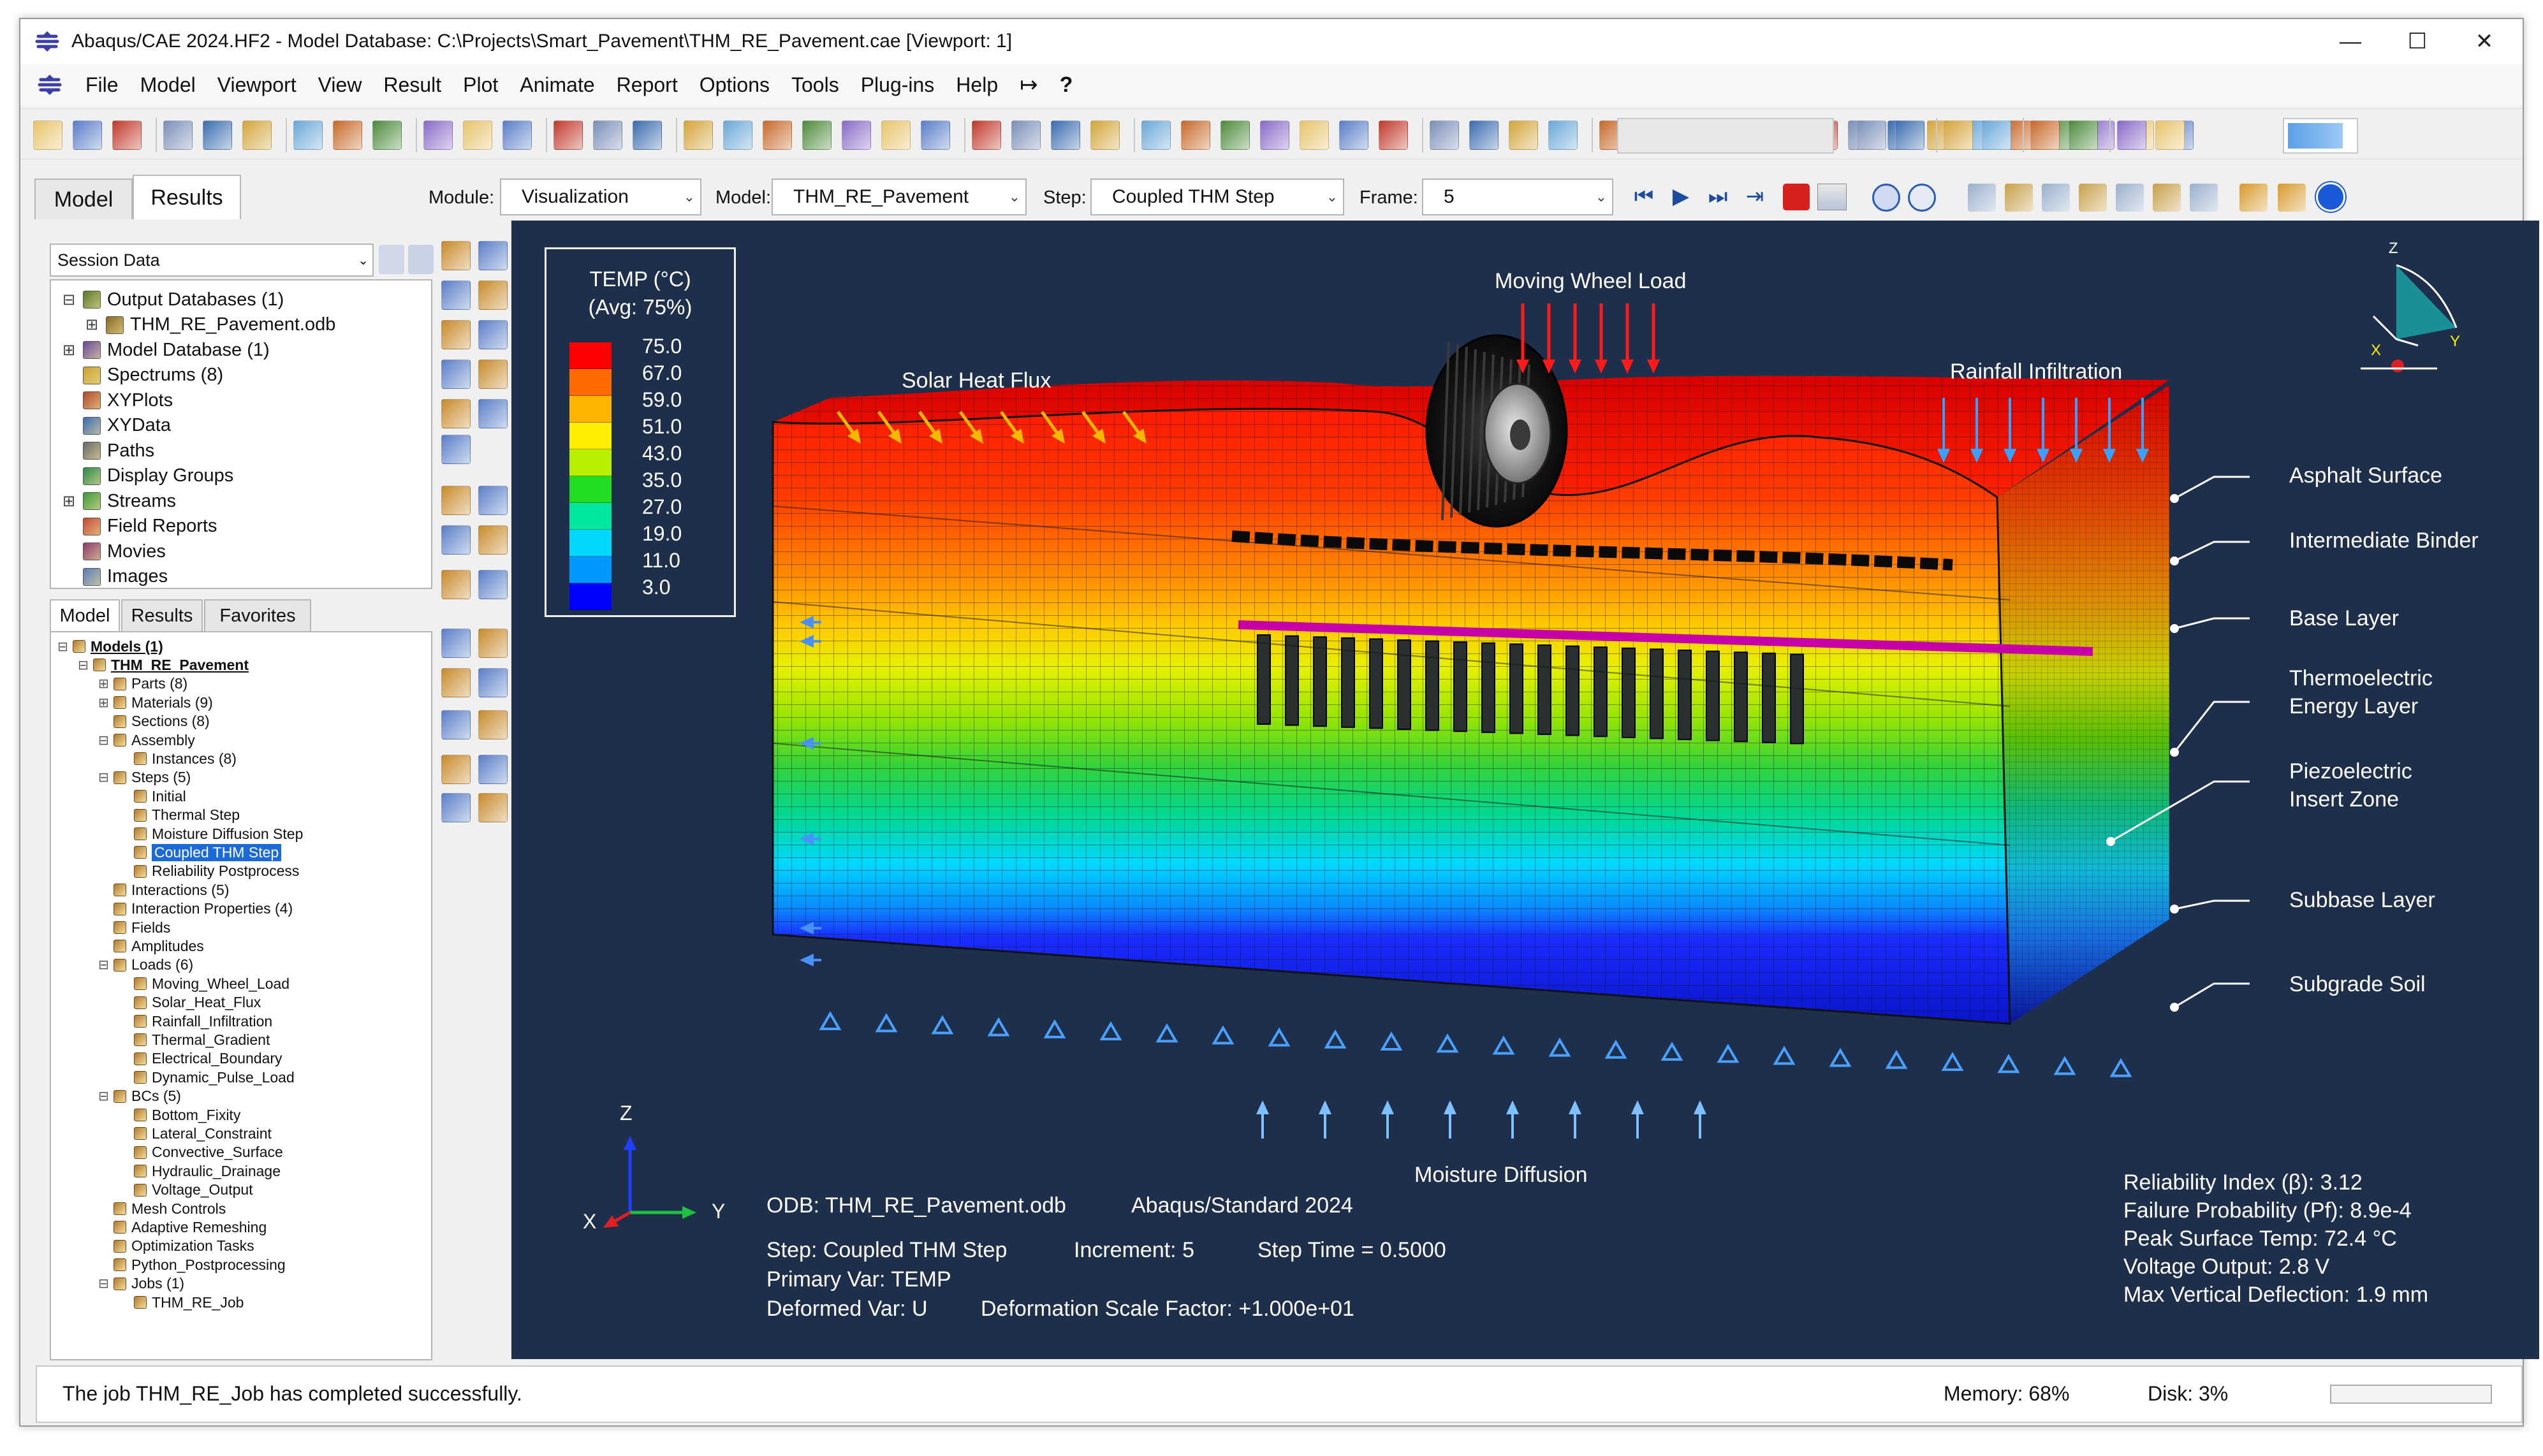 This screenshot has width=2543, height=1456. I want to click on model-tree-item: THM_RE_Job, so click(181, 1302).